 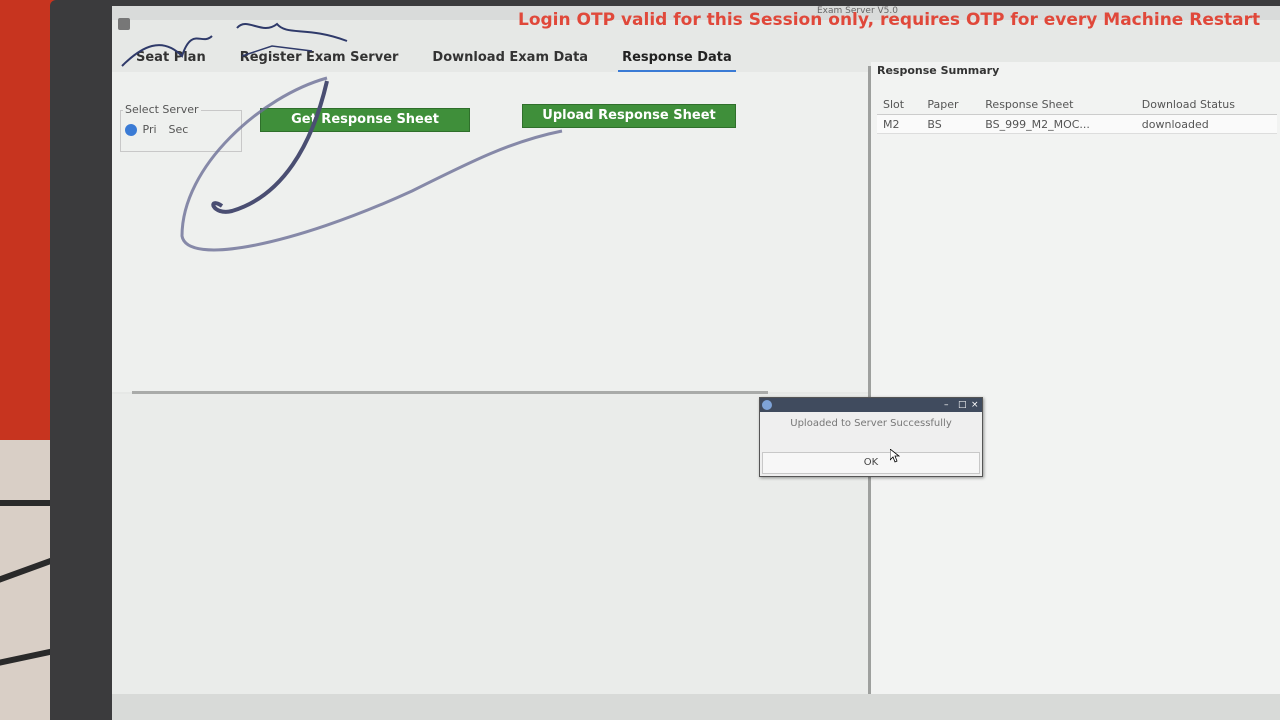 I want to click on maximize-icon: □, so click(x=962, y=405).